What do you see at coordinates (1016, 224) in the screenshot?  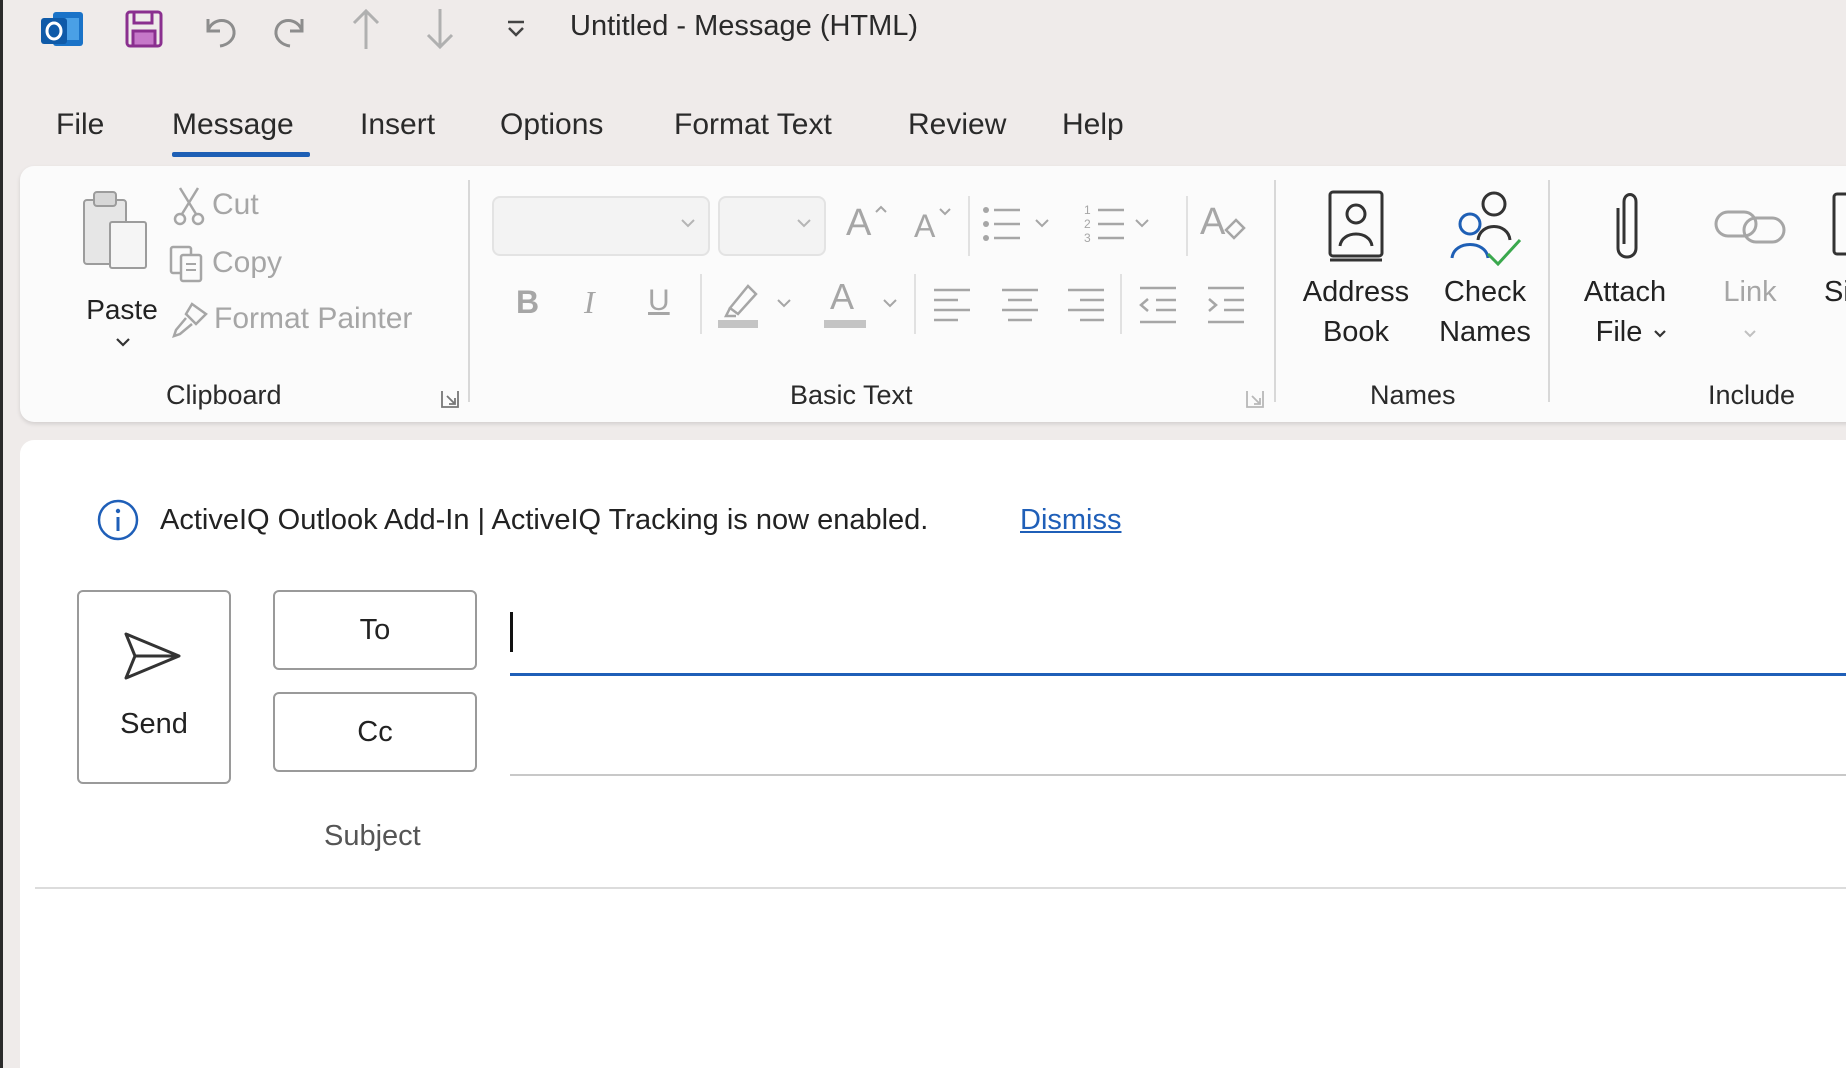 I see `bullet-list-icon` at bounding box center [1016, 224].